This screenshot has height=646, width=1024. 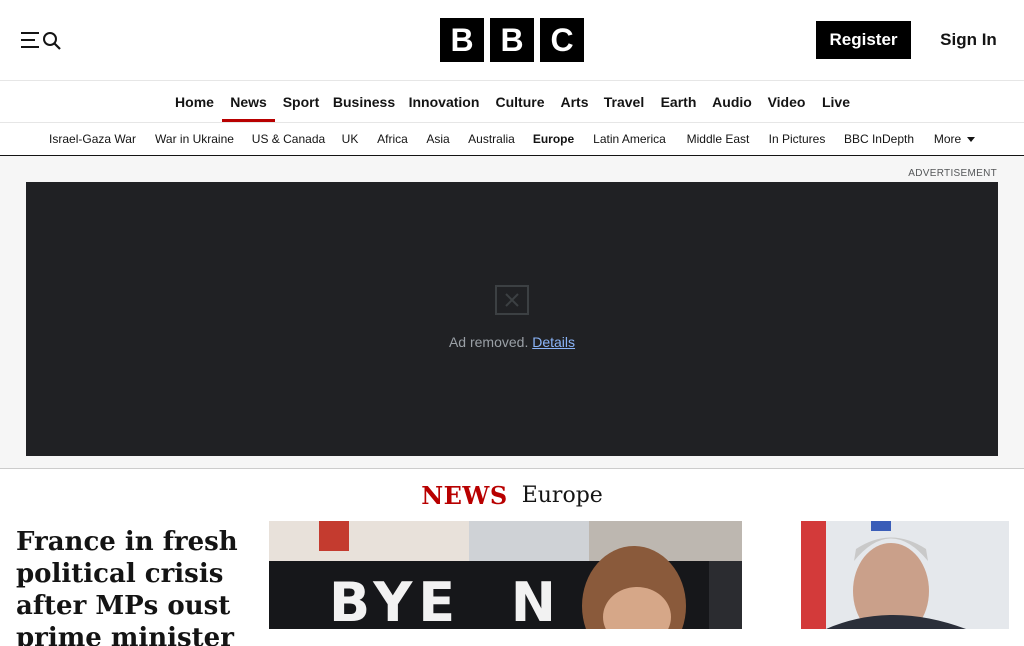 I want to click on menu-search-button, so click(x=41, y=40).